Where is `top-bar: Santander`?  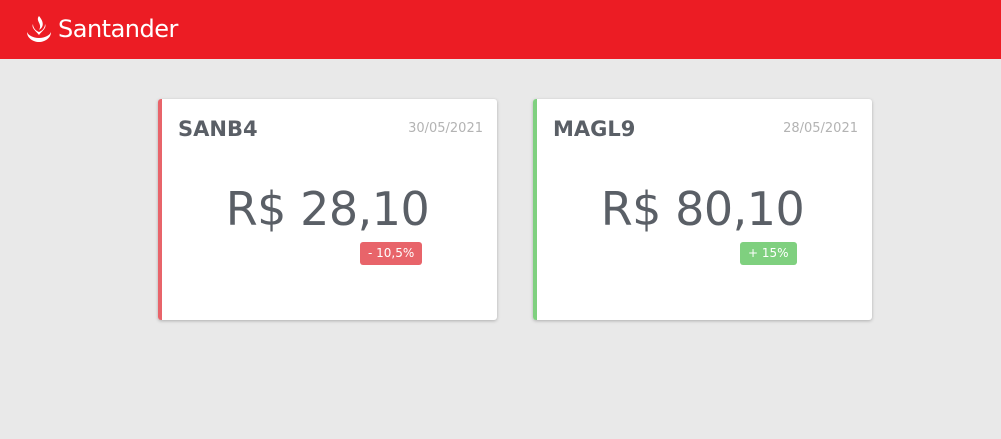 top-bar: Santander is located at coordinates (500, 29).